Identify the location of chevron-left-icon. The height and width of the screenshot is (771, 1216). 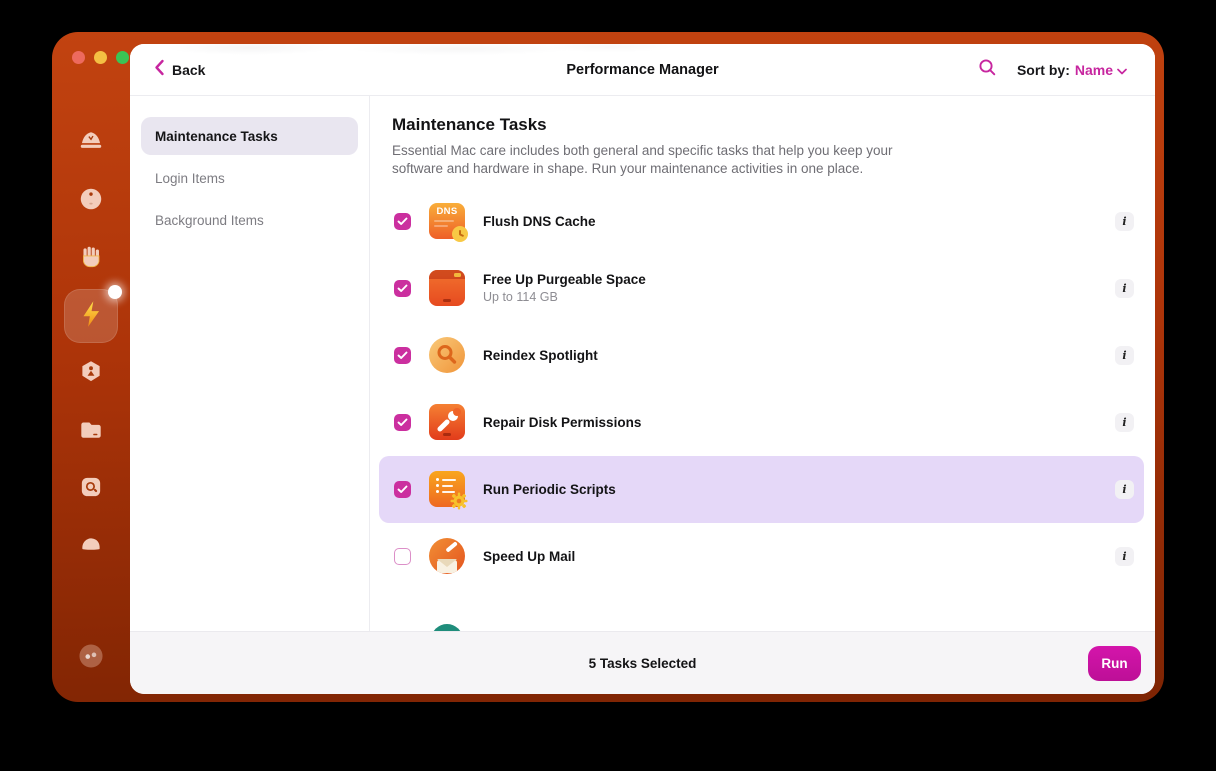
(159, 70).